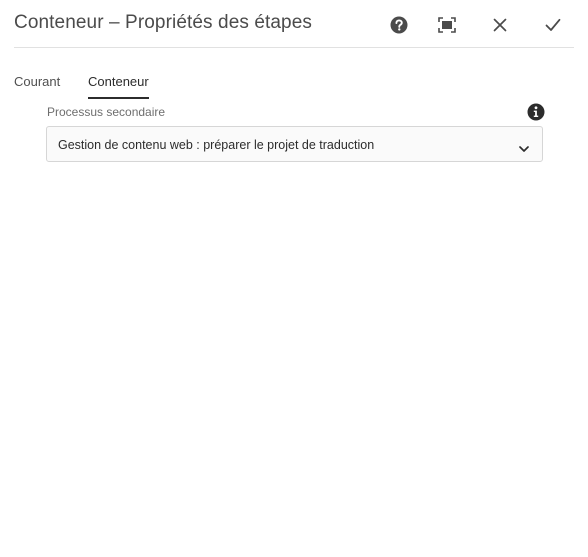  I want to click on subprocess-label: Processus secondaire, so click(106, 112).